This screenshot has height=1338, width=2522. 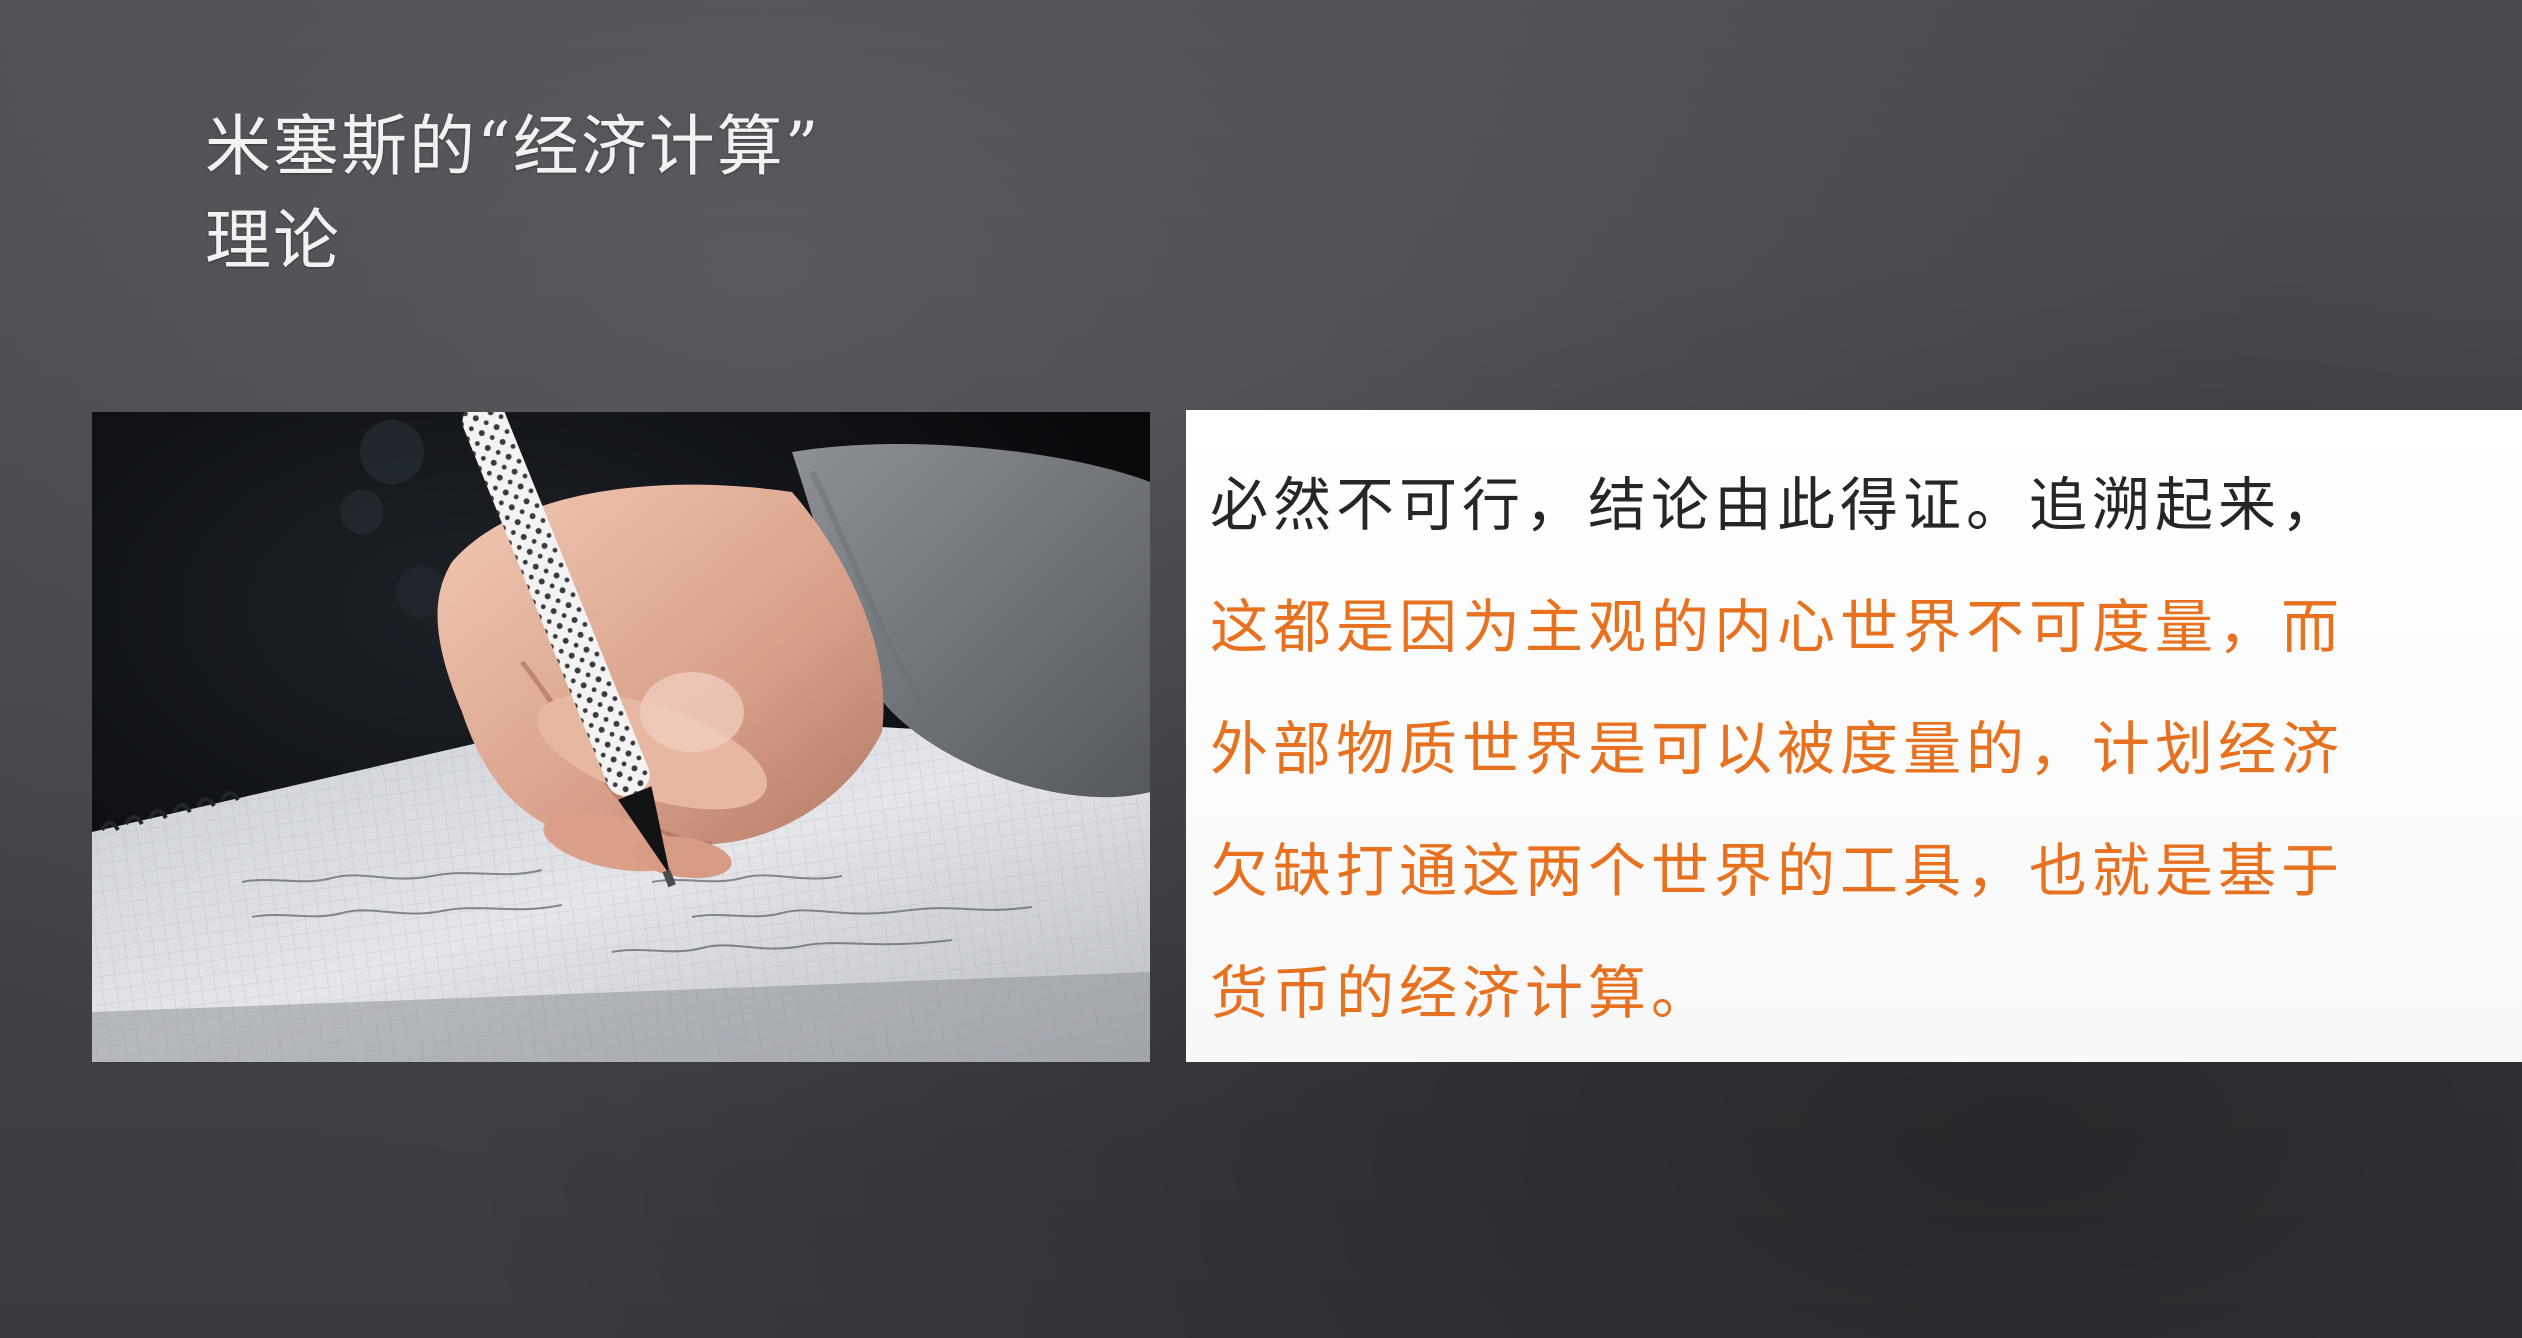 I want to click on card-line-1: 必然不可行，结论由此得证。追溯起来，, so click(x=1777, y=505).